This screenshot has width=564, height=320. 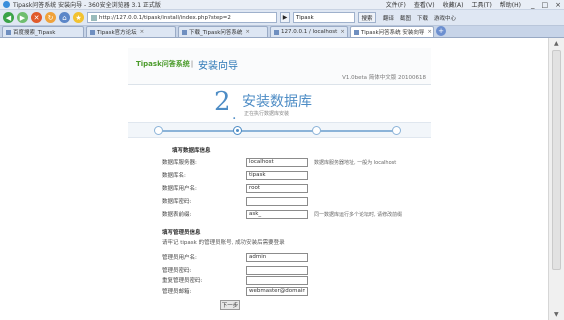 I want to click on menu-favorites: 收藏(A), so click(x=453, y=4).